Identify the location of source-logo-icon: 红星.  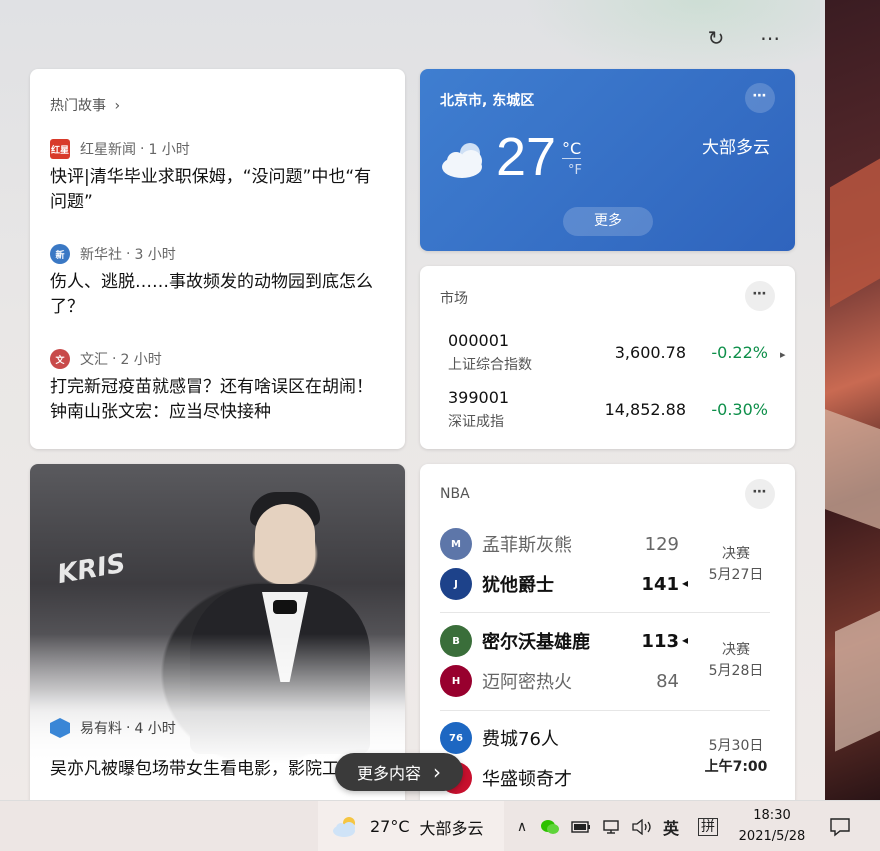
(60, 149).